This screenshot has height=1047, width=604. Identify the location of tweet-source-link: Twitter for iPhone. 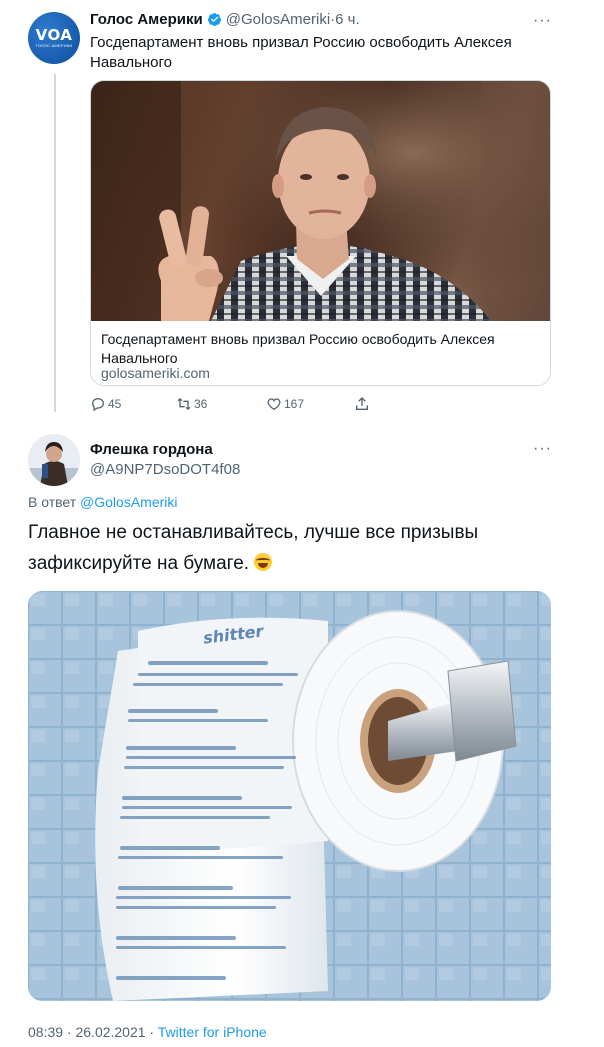
(212, 1032).